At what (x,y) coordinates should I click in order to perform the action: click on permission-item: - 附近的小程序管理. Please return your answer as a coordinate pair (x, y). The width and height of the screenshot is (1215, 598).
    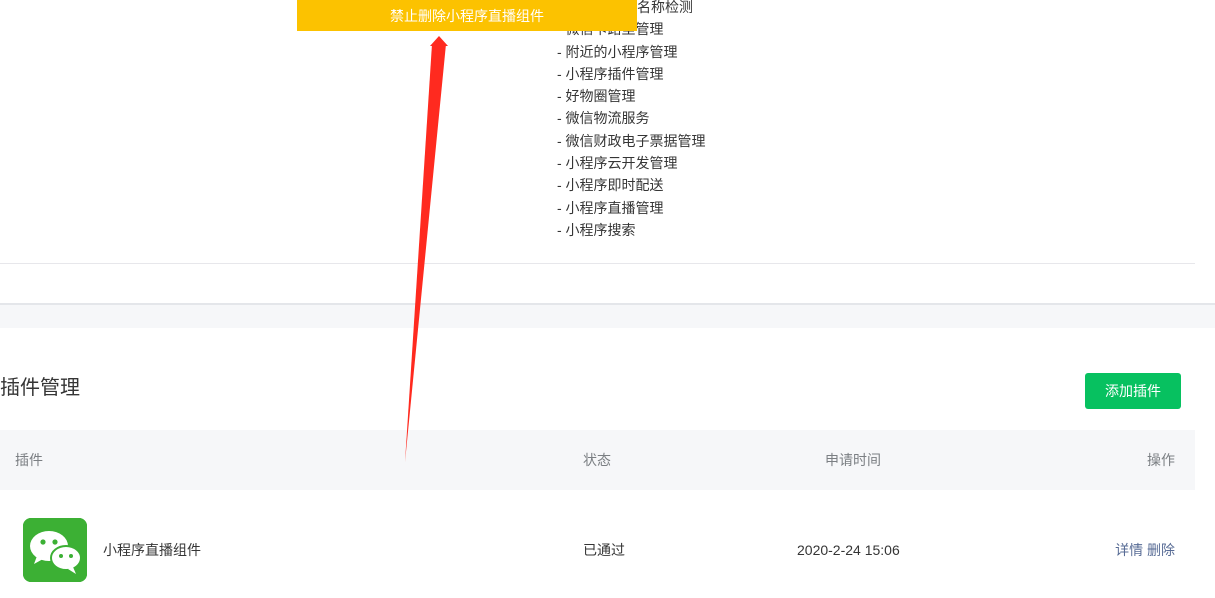
    Looking at the image, I should click on (617, 51).